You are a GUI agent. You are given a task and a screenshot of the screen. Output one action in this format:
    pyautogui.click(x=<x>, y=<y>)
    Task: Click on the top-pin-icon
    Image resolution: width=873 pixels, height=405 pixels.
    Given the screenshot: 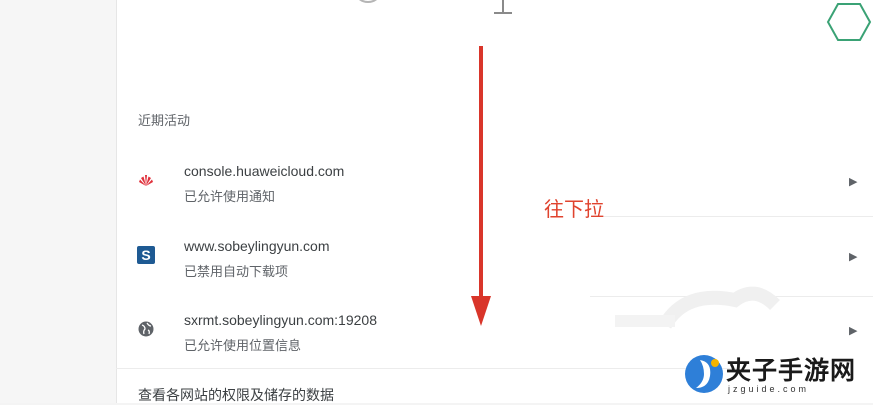 What is the action you would take?
    pyautogui.click(x=503, y=9)
    